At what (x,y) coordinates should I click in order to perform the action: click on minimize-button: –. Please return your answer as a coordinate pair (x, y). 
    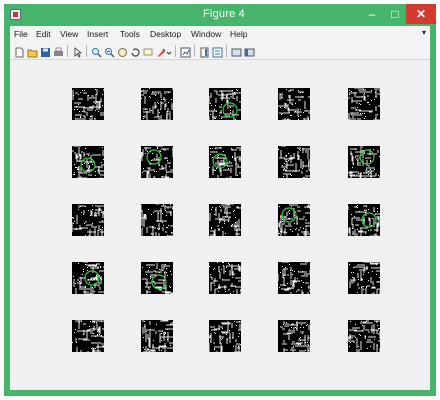
    Looking at the image, I should click on (372, 14).